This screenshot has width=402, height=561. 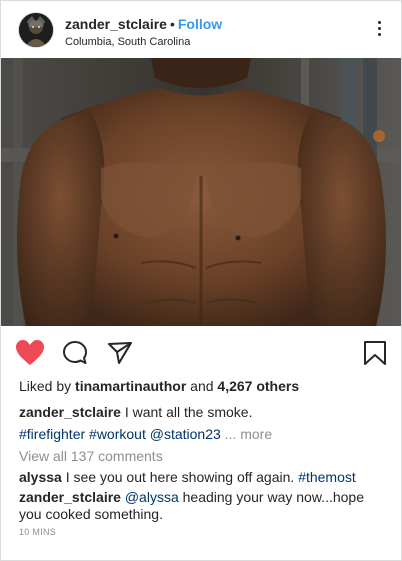 I want to click on liked-by-prefix: Liked by, so click(x=47, y=386).